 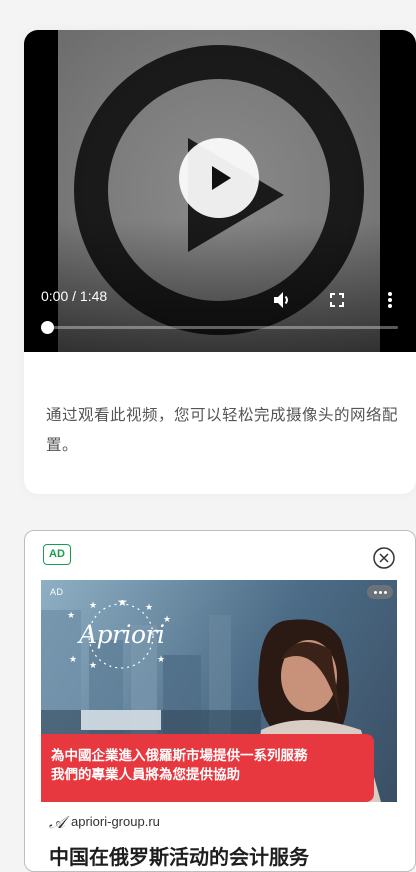 What do you see at coordinates (219, 327) in the screenshot?
I see `progress-bar` at bounding box center [219, 327].